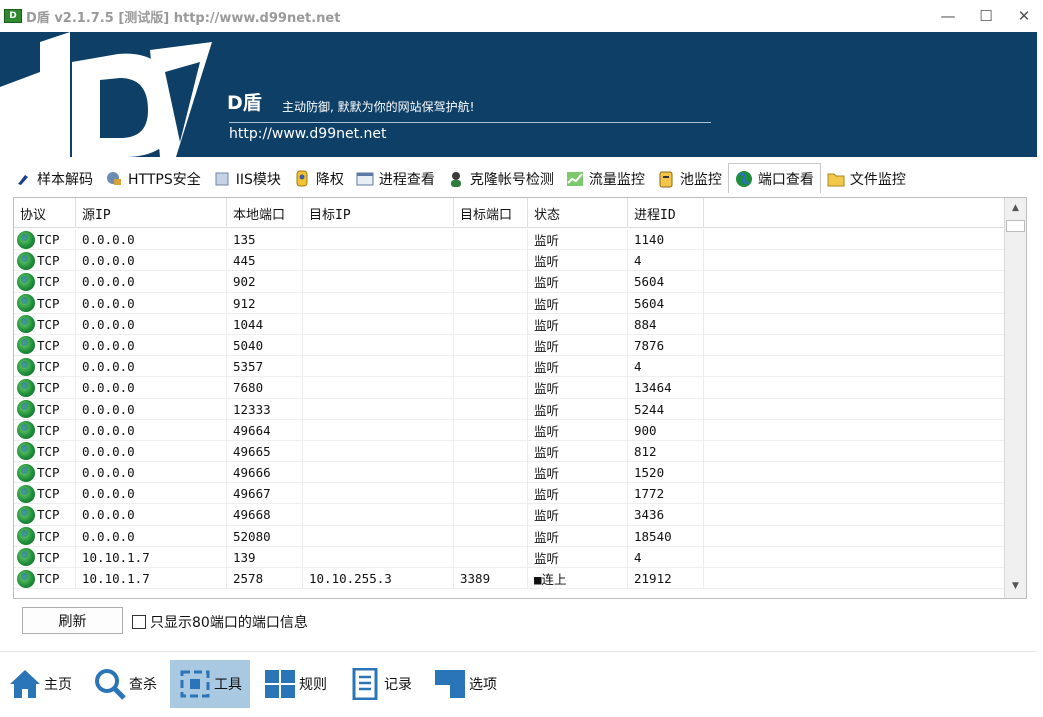 Image resolution: width=1043 pixels, height=717 pixels. I want to click on nav-tools: 工具, so click(210, 684).